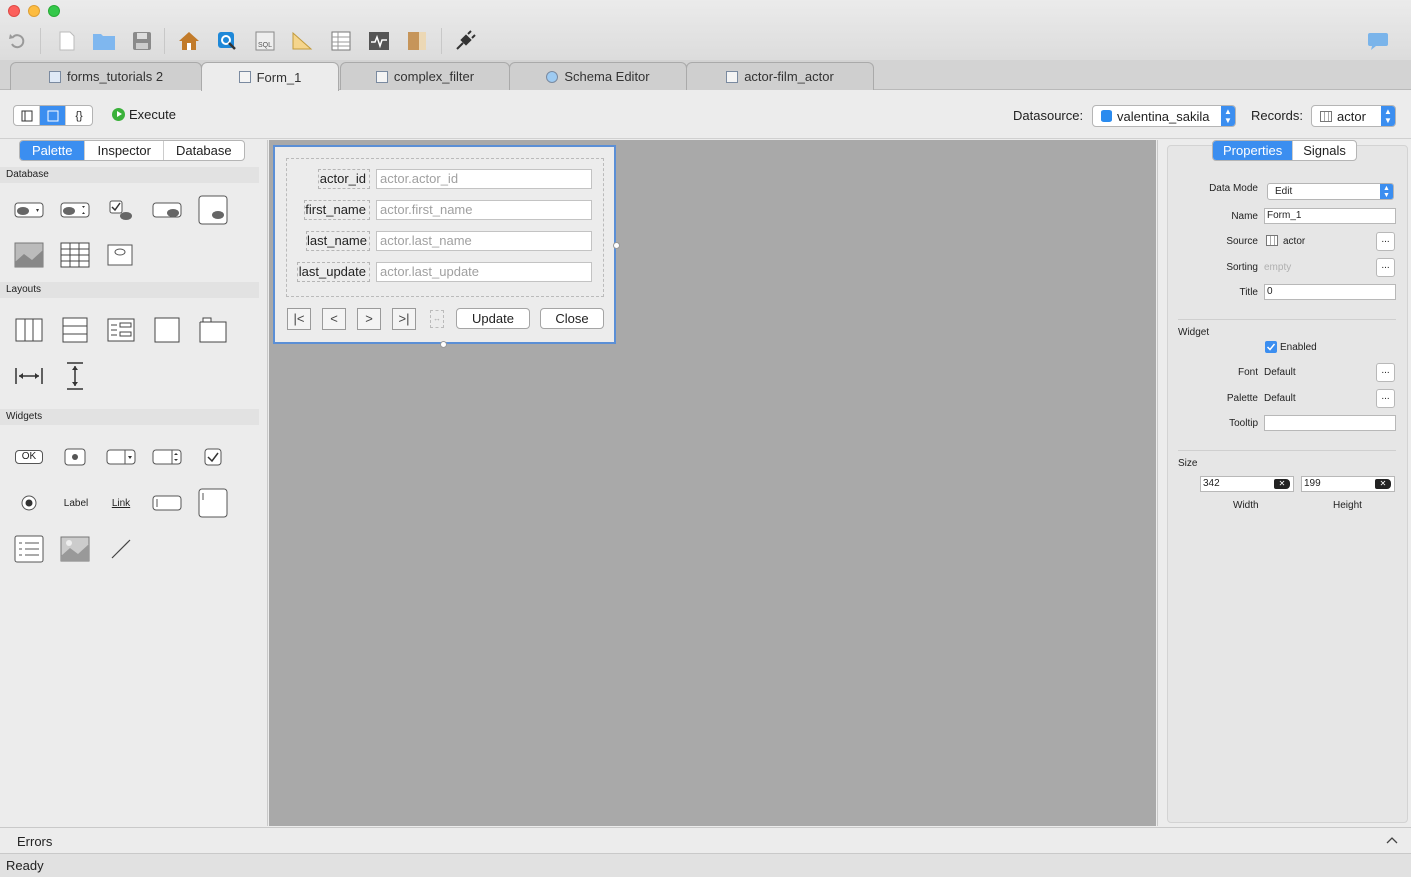  I want to click on db-checkbox-widget, so click(121, 210).